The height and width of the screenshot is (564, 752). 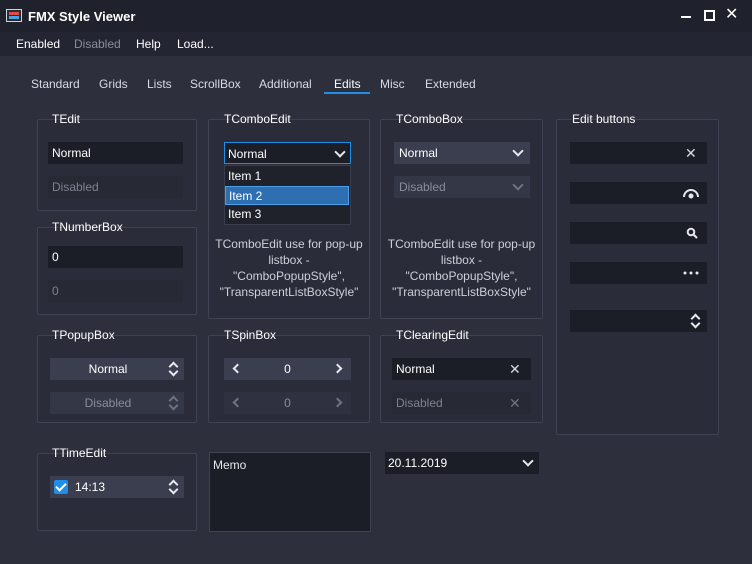 I want to click on tspinbox-normal: 0, so click(x=287, y=369).